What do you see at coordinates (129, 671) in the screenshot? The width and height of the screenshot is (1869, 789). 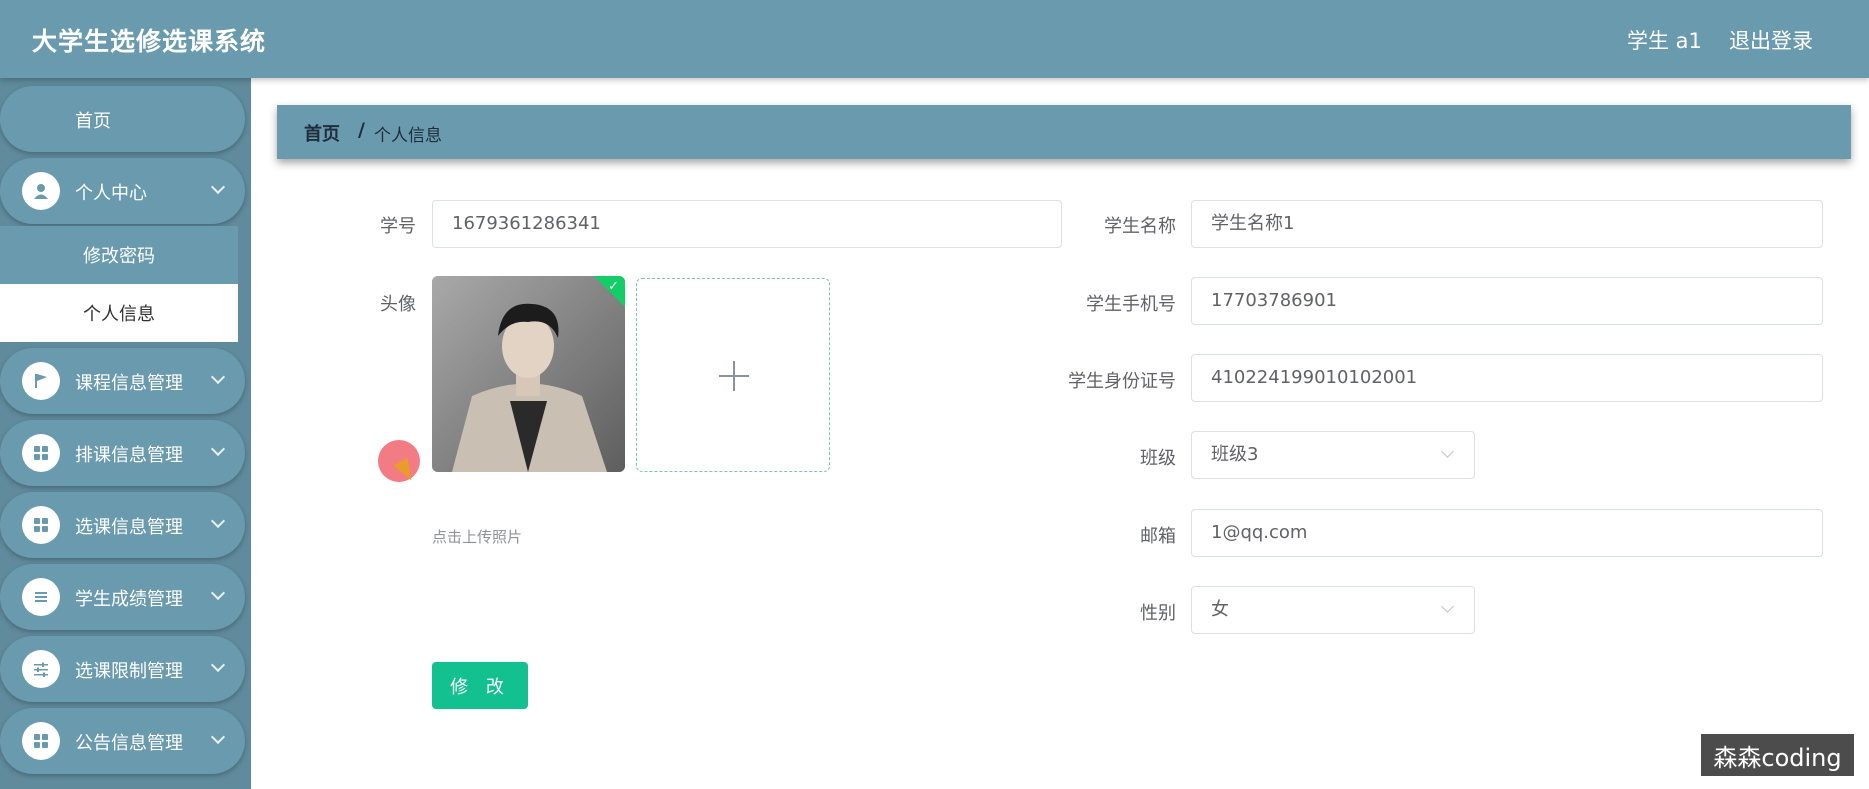 I see `sidebar-item-label: 选课限制管理` at bounding box center [129, 671].